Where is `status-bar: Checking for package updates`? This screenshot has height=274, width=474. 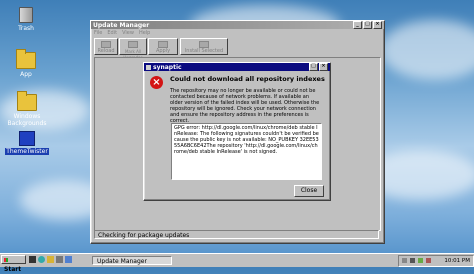 status-bar: Checking for package updates is located at coordinates (236, 234).